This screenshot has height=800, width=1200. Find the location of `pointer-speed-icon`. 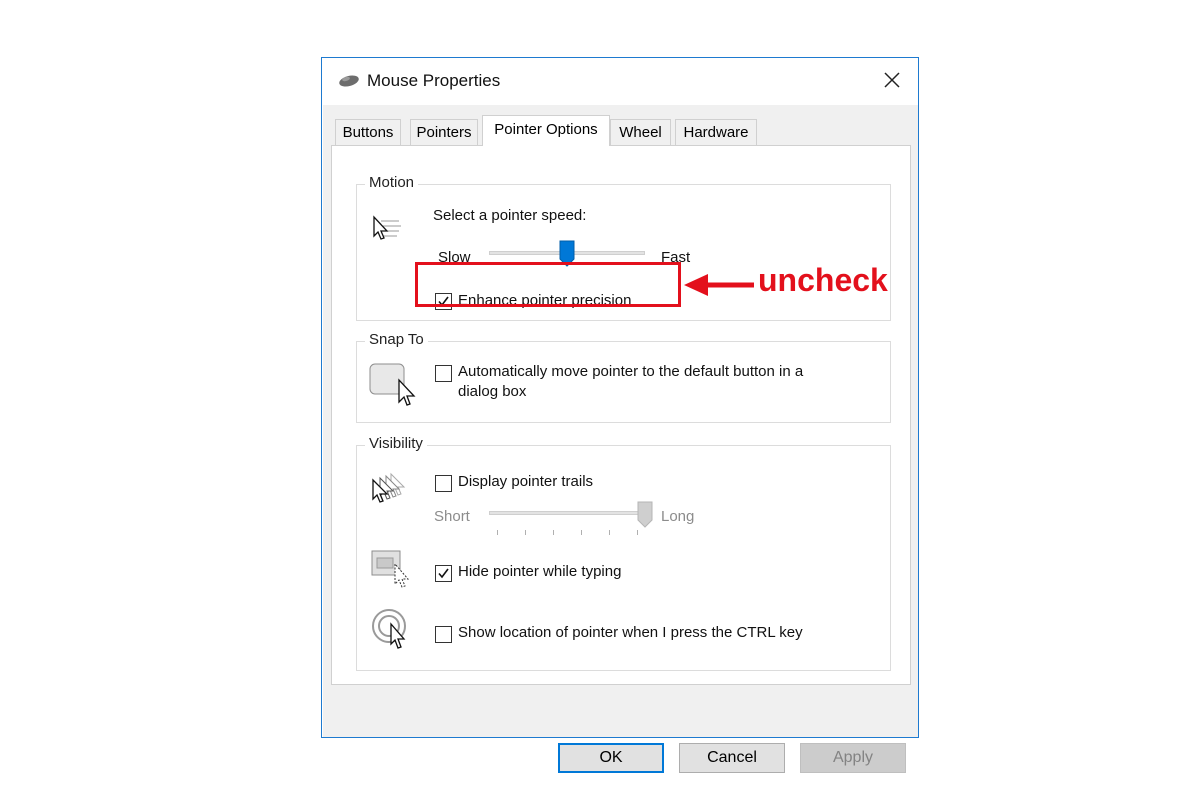

pointer-speed-icon is located at coordinates (388, 232).